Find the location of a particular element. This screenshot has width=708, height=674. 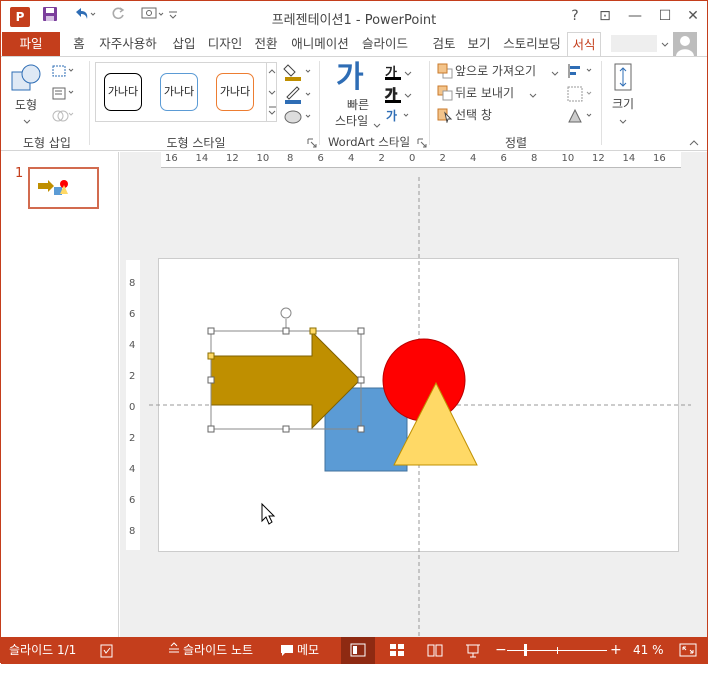

status-bar: 슬라이드 1/1 슬라이드 노트 메모 − + 41 % is located at coordinates (354, 650).